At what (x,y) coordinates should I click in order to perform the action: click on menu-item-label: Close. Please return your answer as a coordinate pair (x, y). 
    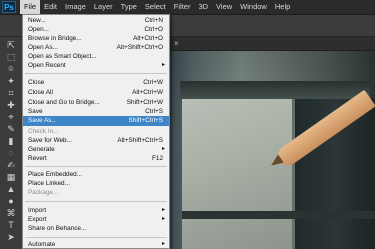
    Looking at the image, I should click on (36, 82).